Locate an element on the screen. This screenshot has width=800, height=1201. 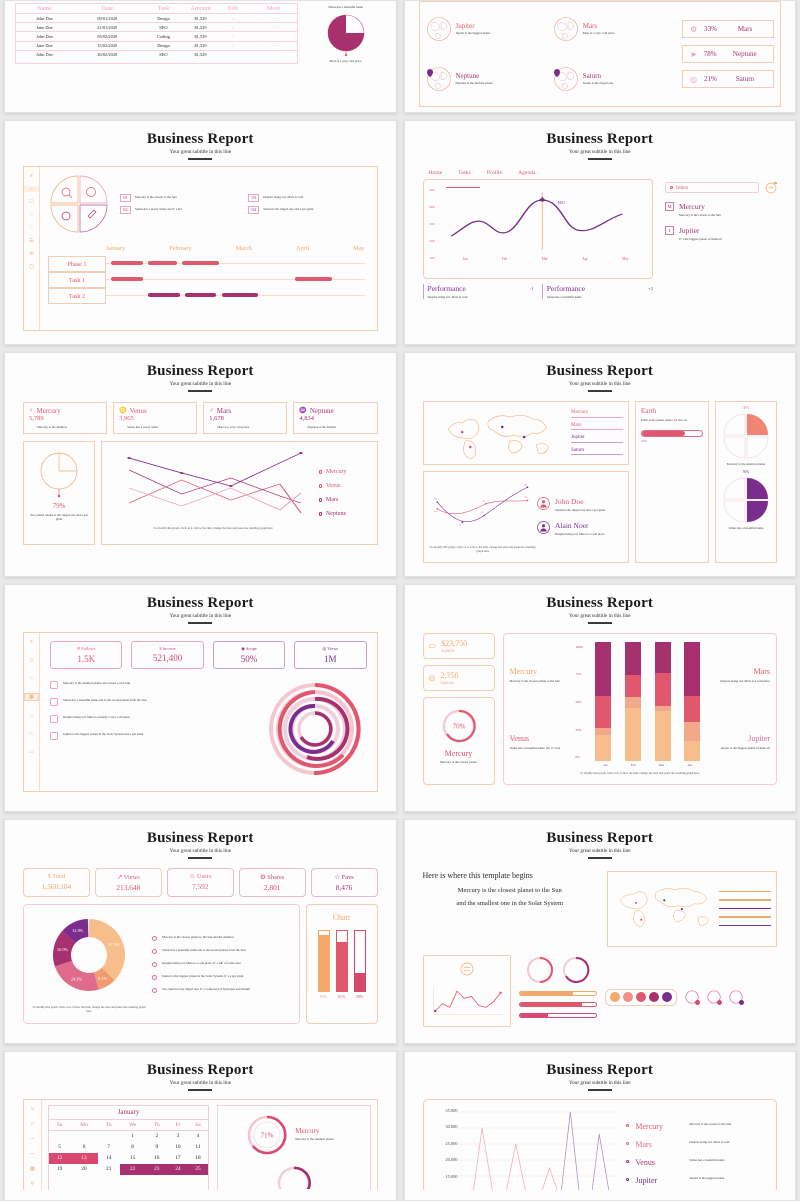
calendar-day: 24 is located at coordinates (177, 1169).